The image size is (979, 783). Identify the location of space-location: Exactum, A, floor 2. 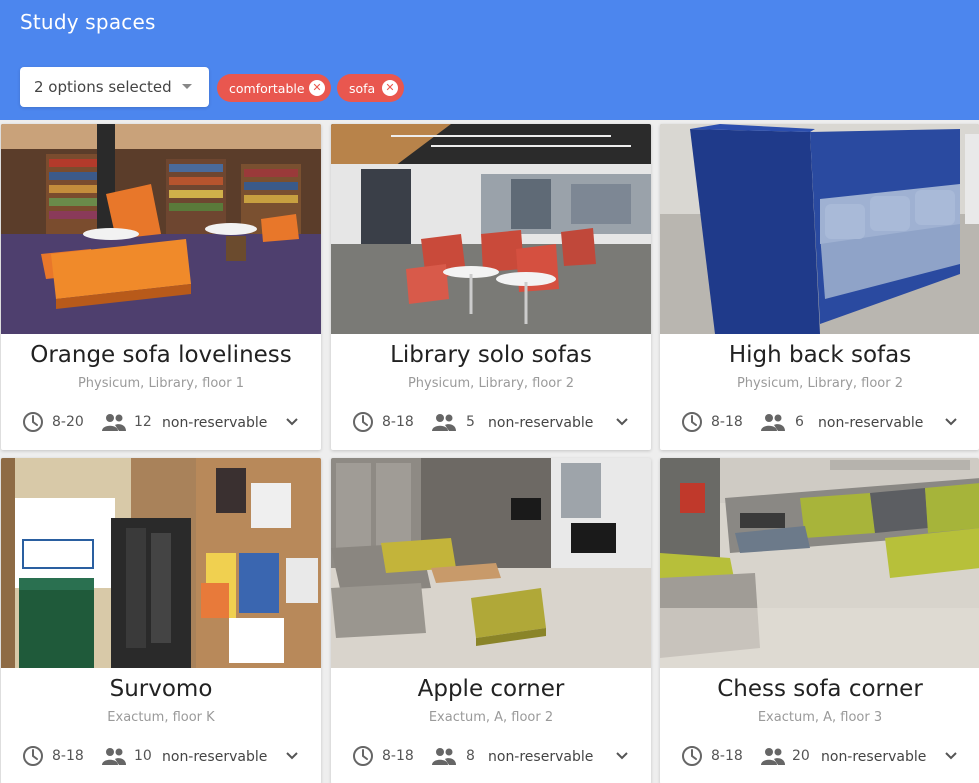
(491, 717).